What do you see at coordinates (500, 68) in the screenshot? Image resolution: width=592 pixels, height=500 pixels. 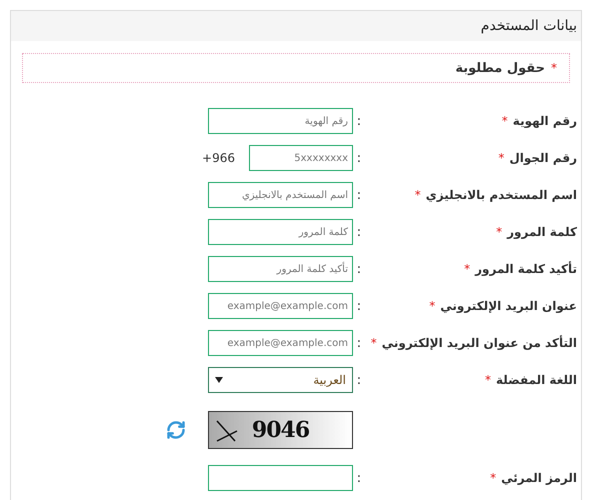 I see `required-note: حقول مطلوبة` at bounding box center [500, 68].